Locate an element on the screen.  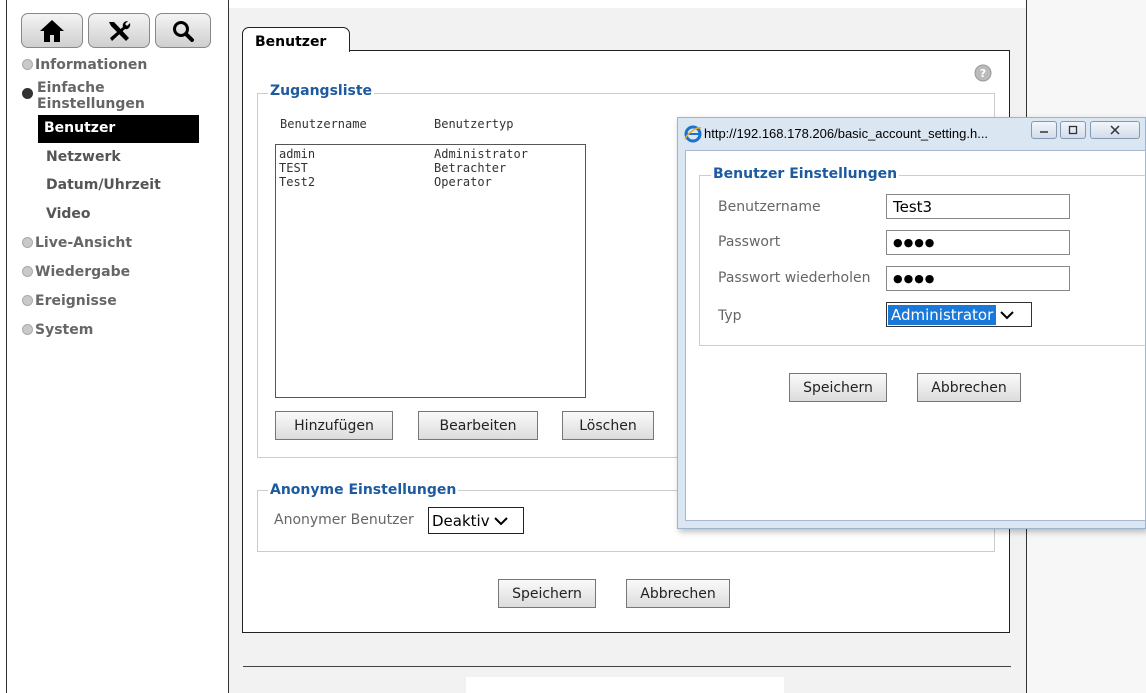
tools-icon is located at coordinates (120, 30).